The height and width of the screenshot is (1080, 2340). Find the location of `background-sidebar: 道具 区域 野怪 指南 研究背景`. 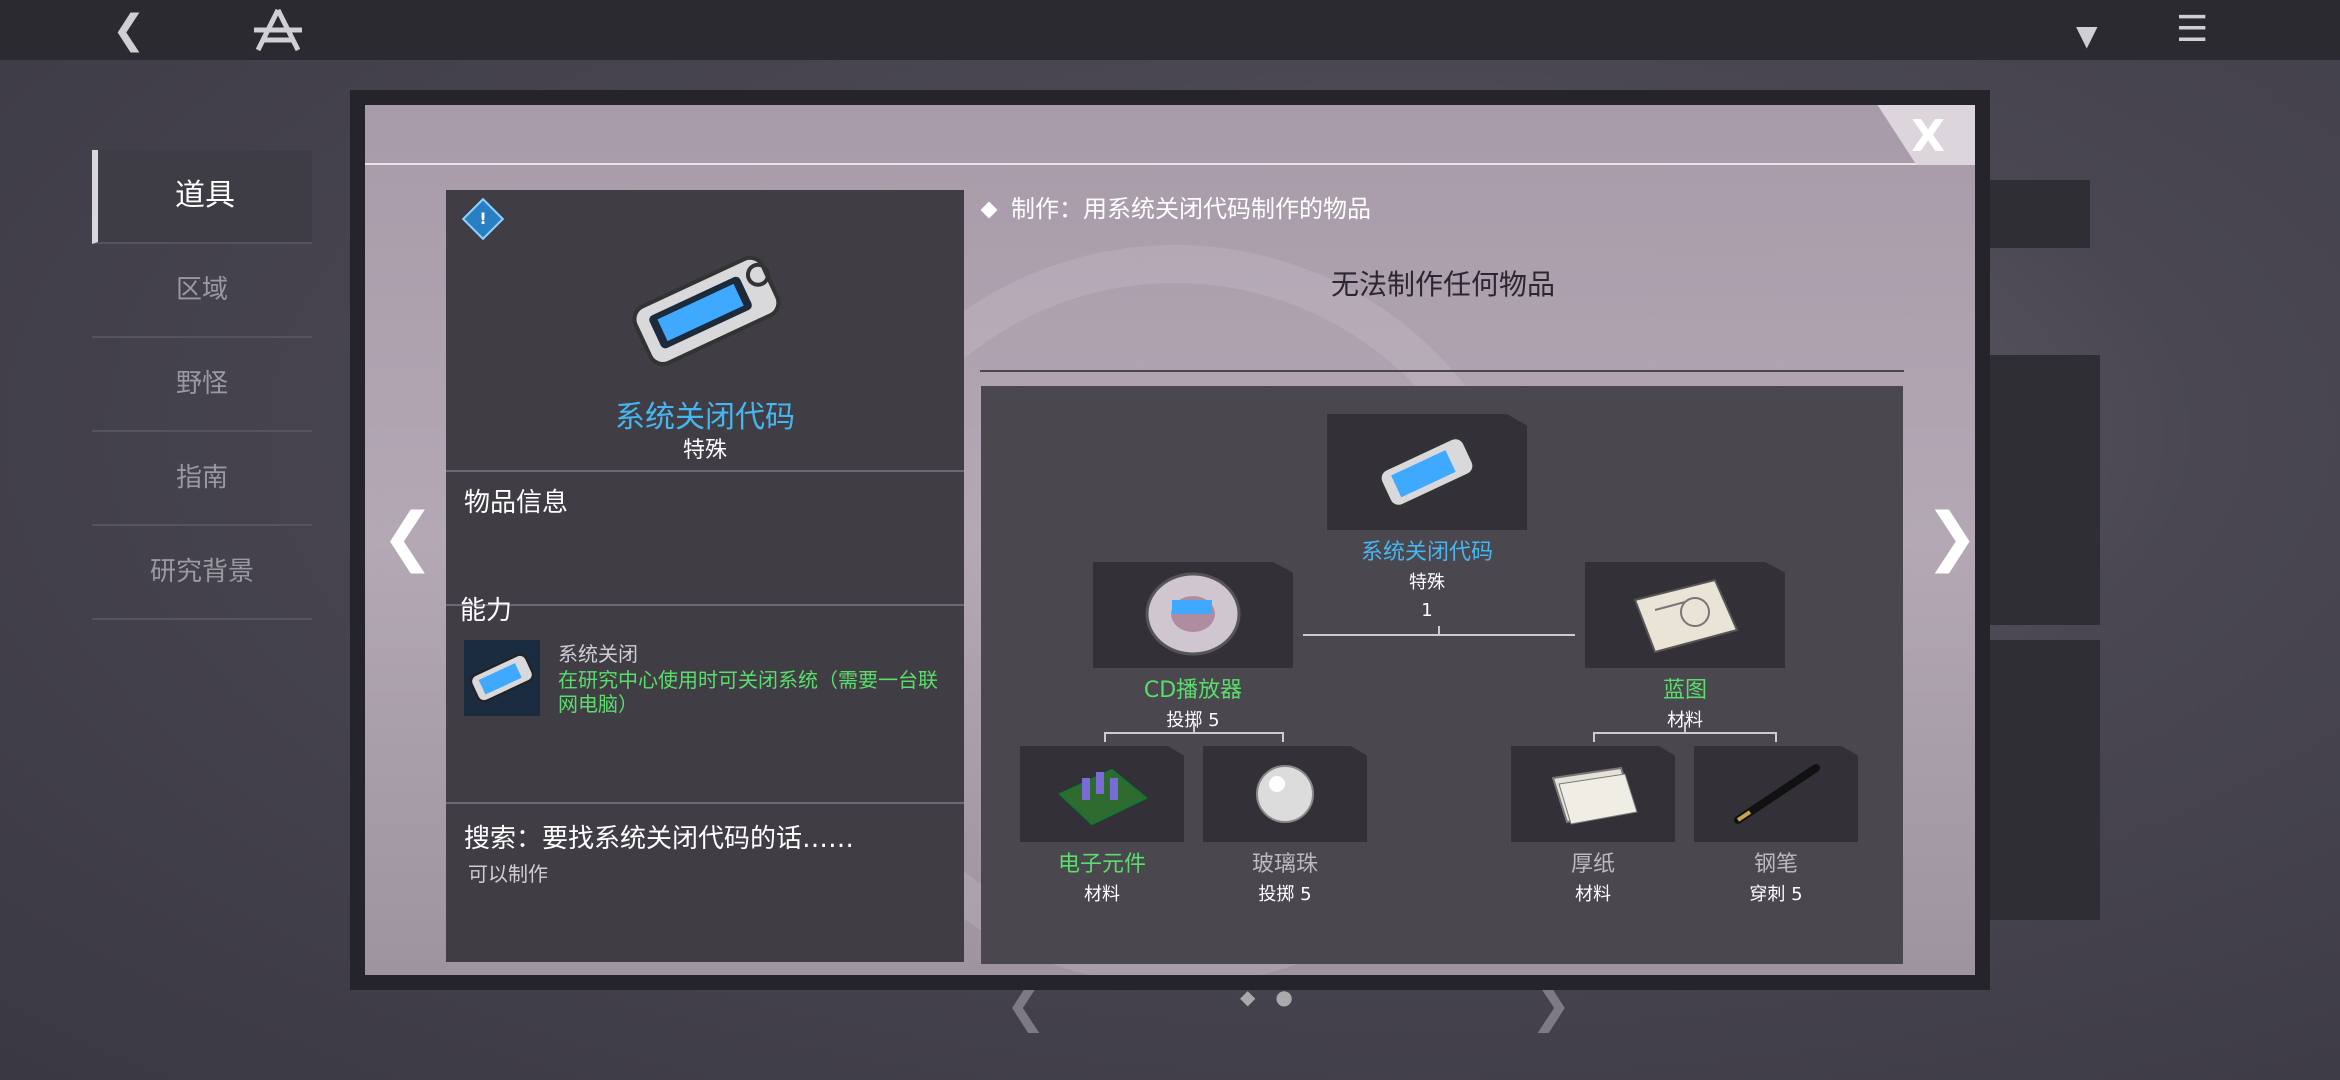

background-sidebar: 道具 区域 野怪 指南 研究背景 is located at coordinates (202, 385).